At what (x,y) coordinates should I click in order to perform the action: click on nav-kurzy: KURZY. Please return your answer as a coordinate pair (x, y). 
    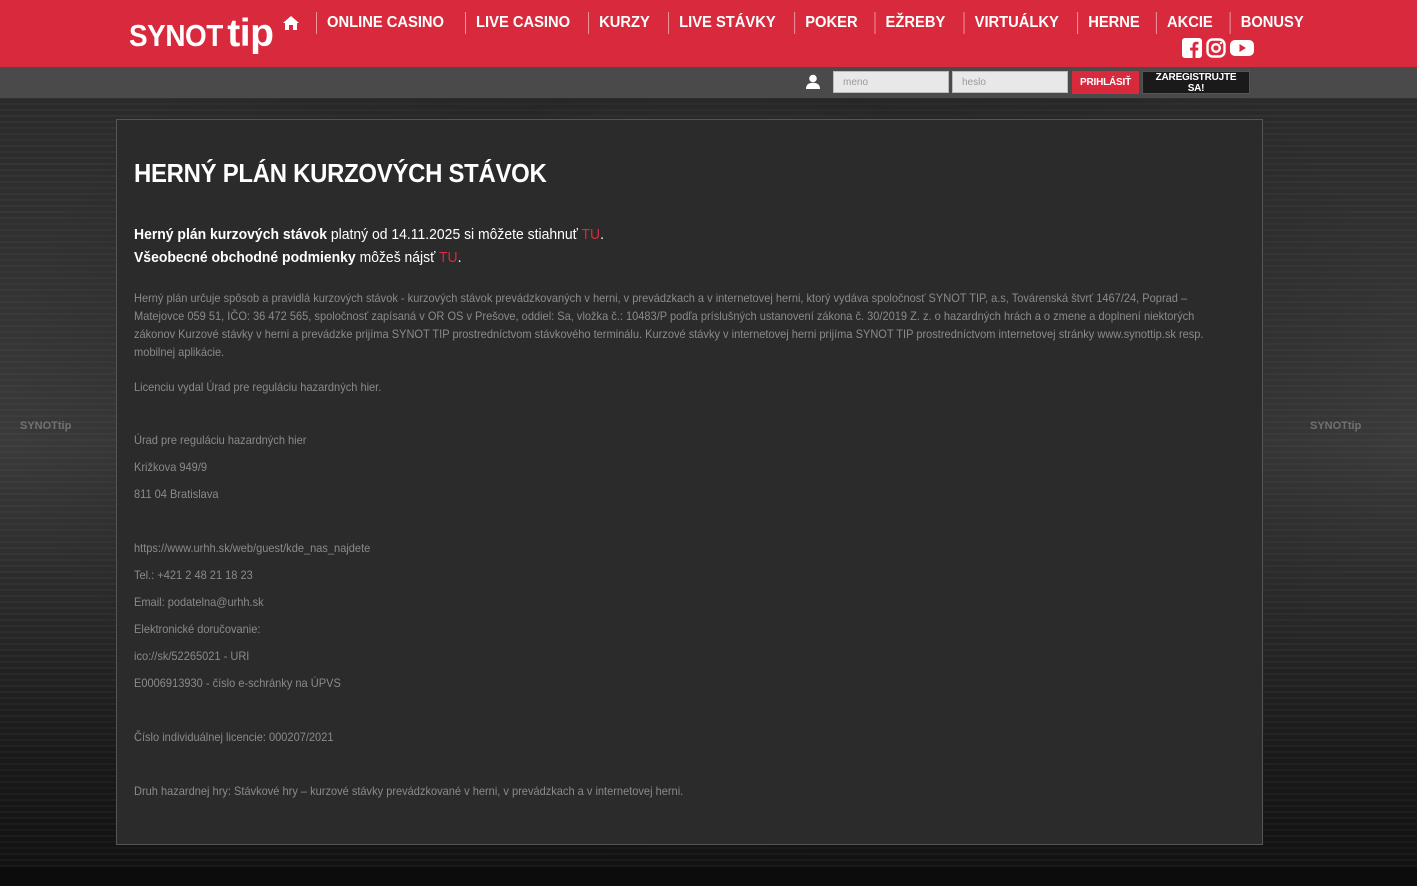
    Looking at the image, I should click on (624, 23).